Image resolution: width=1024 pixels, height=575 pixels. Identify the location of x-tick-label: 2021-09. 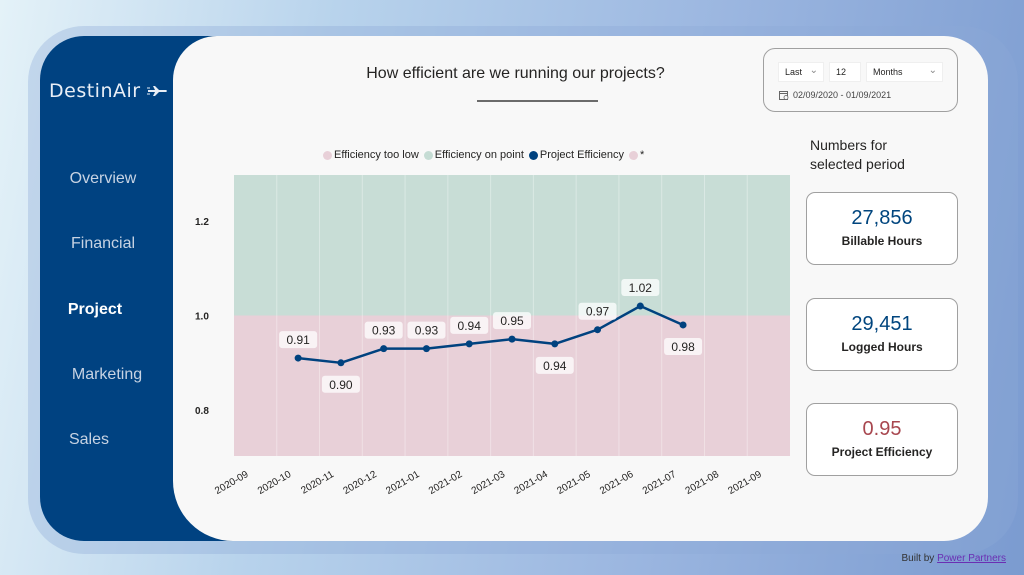
(745, 483).